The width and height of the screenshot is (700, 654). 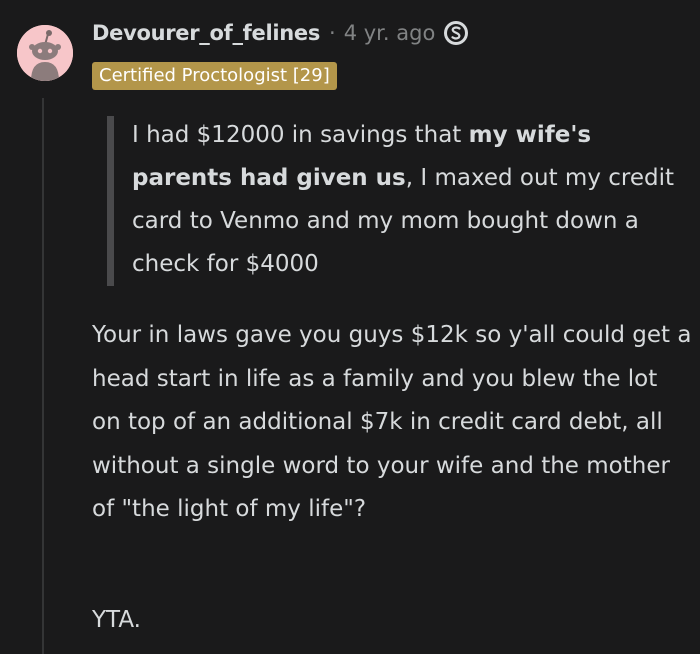 I want to click on quote-bar, so click(x=110, y=201).